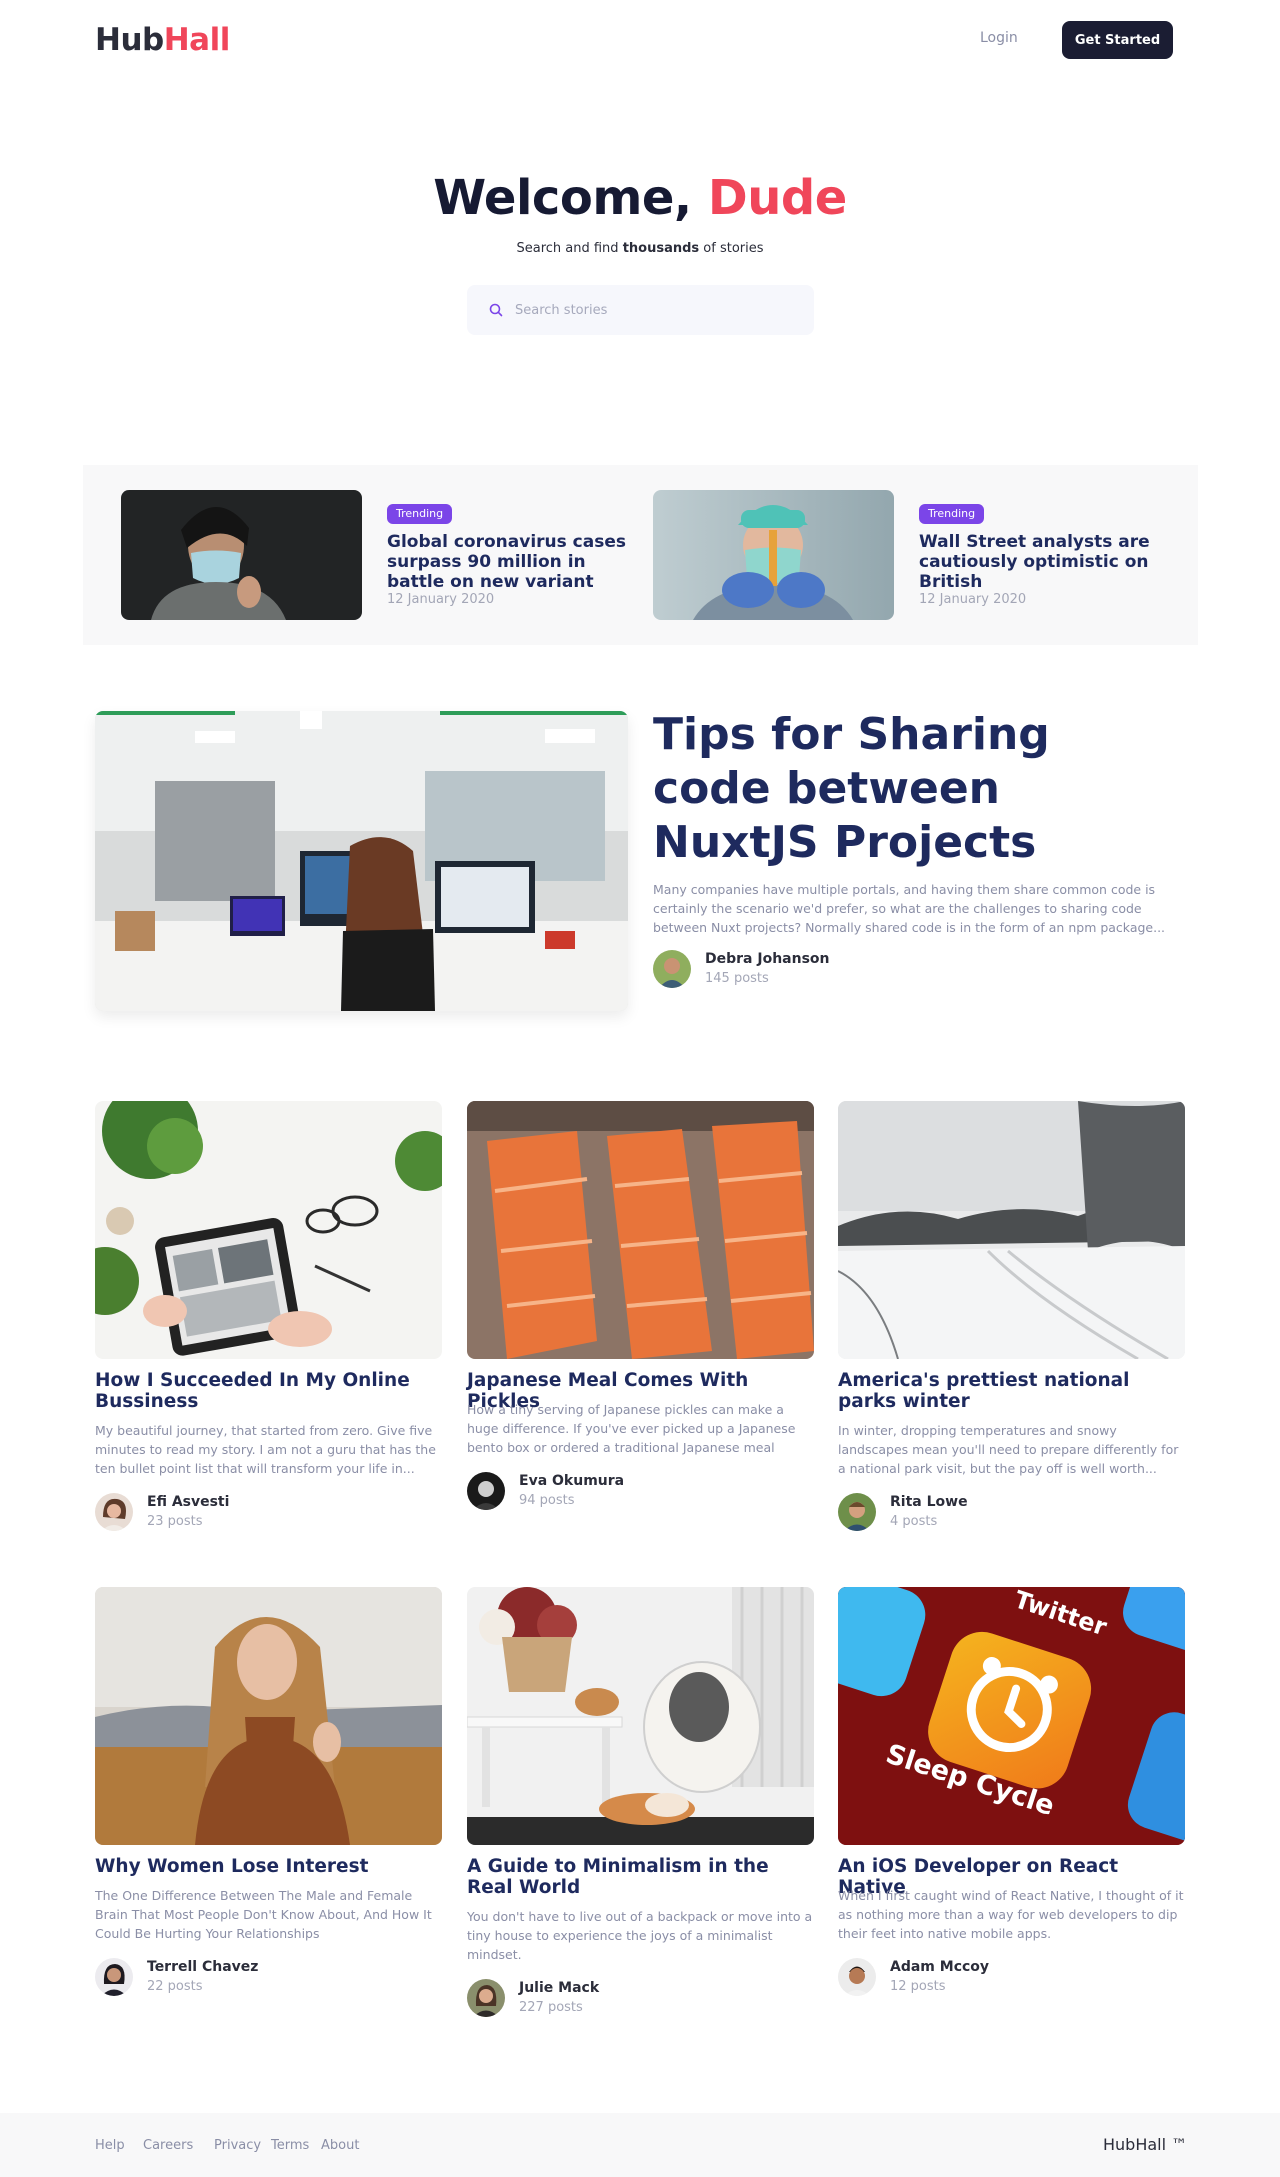  What do you see at coordinates (268, 1230) in the screenshot?
I see `card-image-tablet-desk` at bounding box center [268, 1230].